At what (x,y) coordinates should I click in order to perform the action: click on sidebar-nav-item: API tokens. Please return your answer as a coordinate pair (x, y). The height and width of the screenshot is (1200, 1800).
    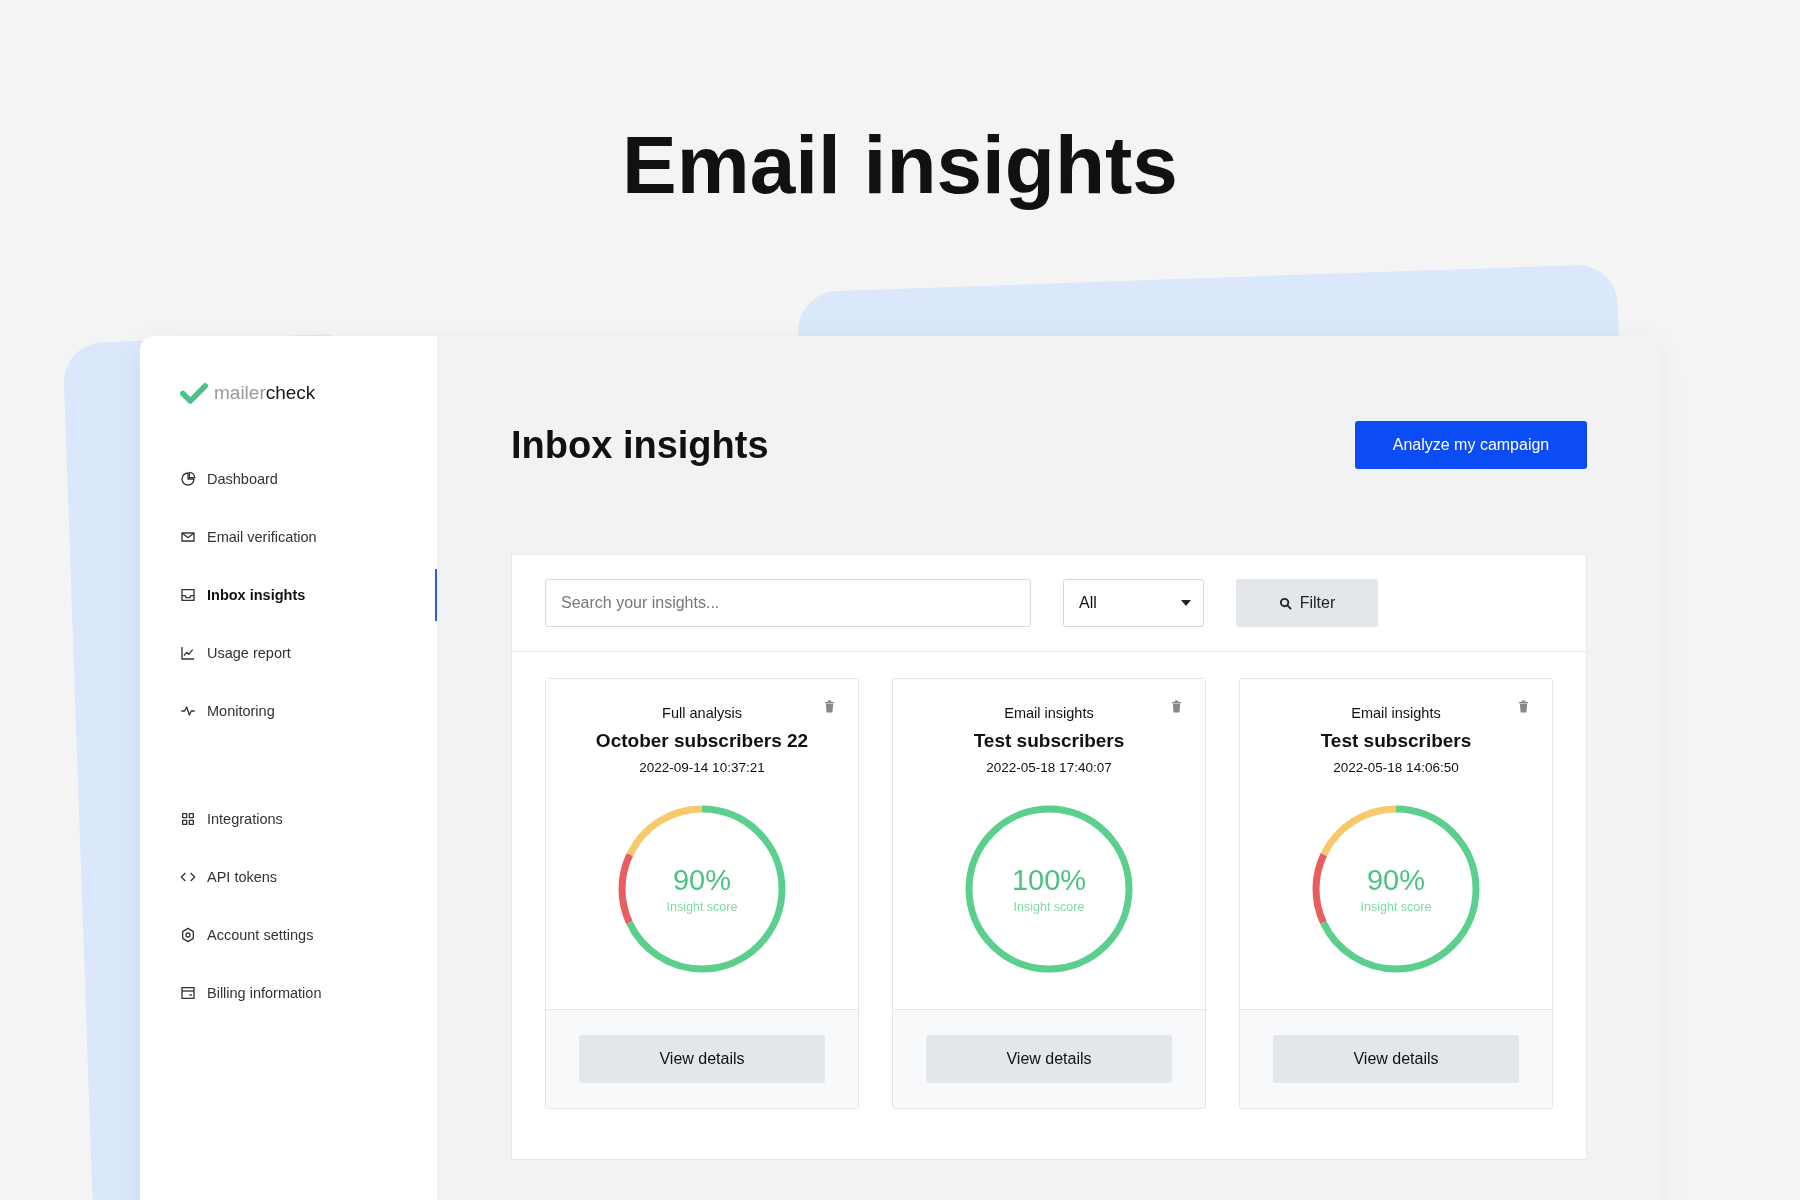
    Looking at the image, I should click on (308, 877).